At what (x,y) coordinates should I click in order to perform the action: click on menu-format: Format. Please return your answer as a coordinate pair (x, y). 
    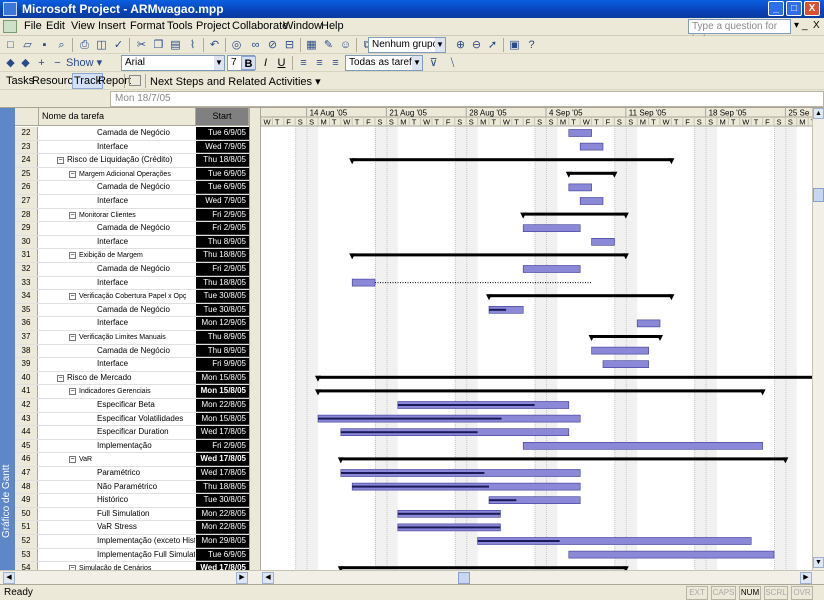
    Looking at the image, I should click on (147, 26).